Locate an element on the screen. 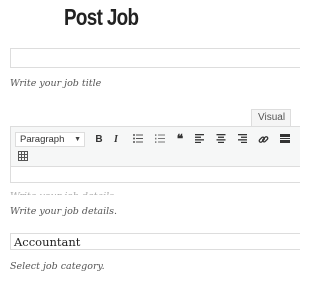  job-category-select: Accountant is located at coordinates (155, 241).